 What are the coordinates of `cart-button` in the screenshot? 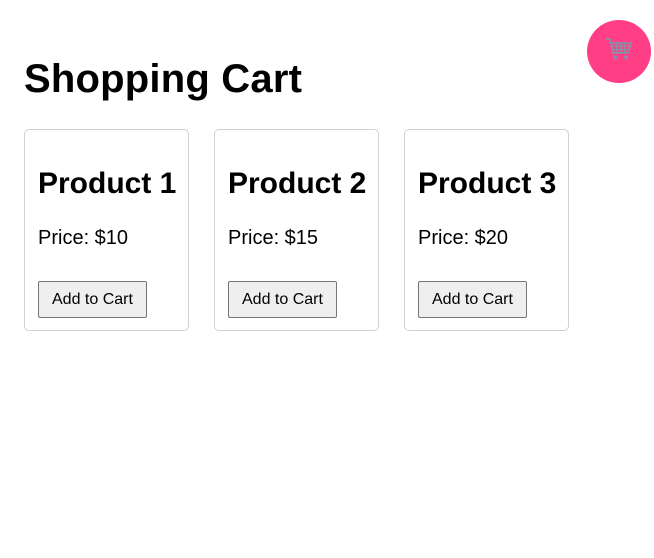 It's located at (619, 51).